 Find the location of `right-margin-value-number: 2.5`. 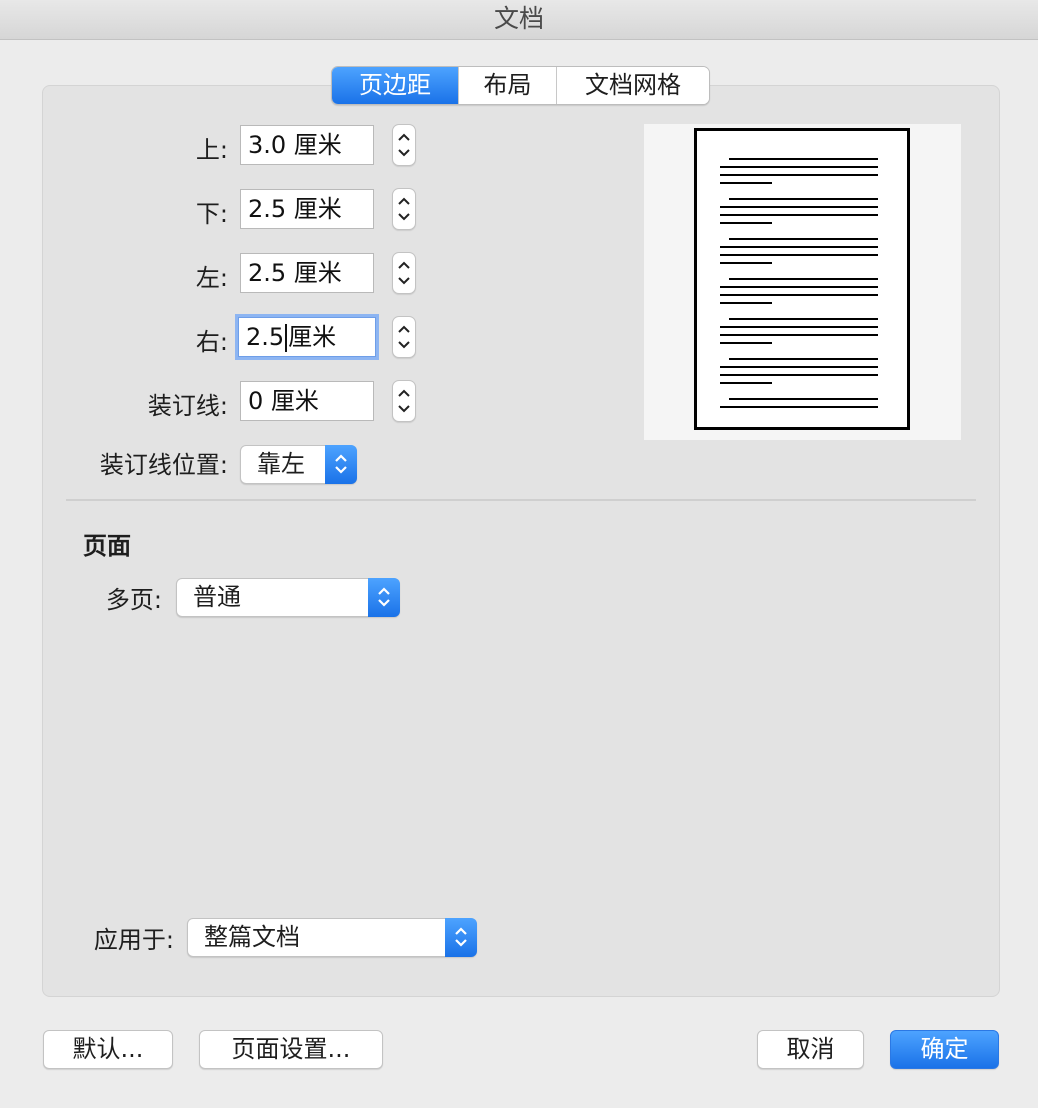

right-margin-value-number: 2.5 is located at coordinates (265, 337).